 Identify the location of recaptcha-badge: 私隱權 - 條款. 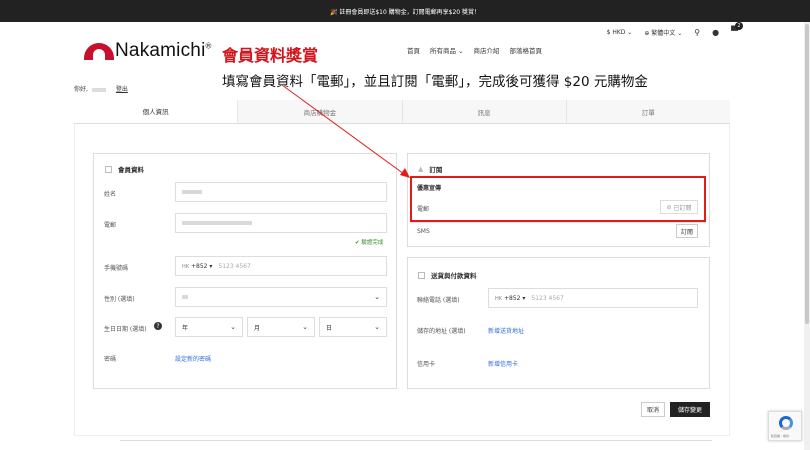
(785, 426).